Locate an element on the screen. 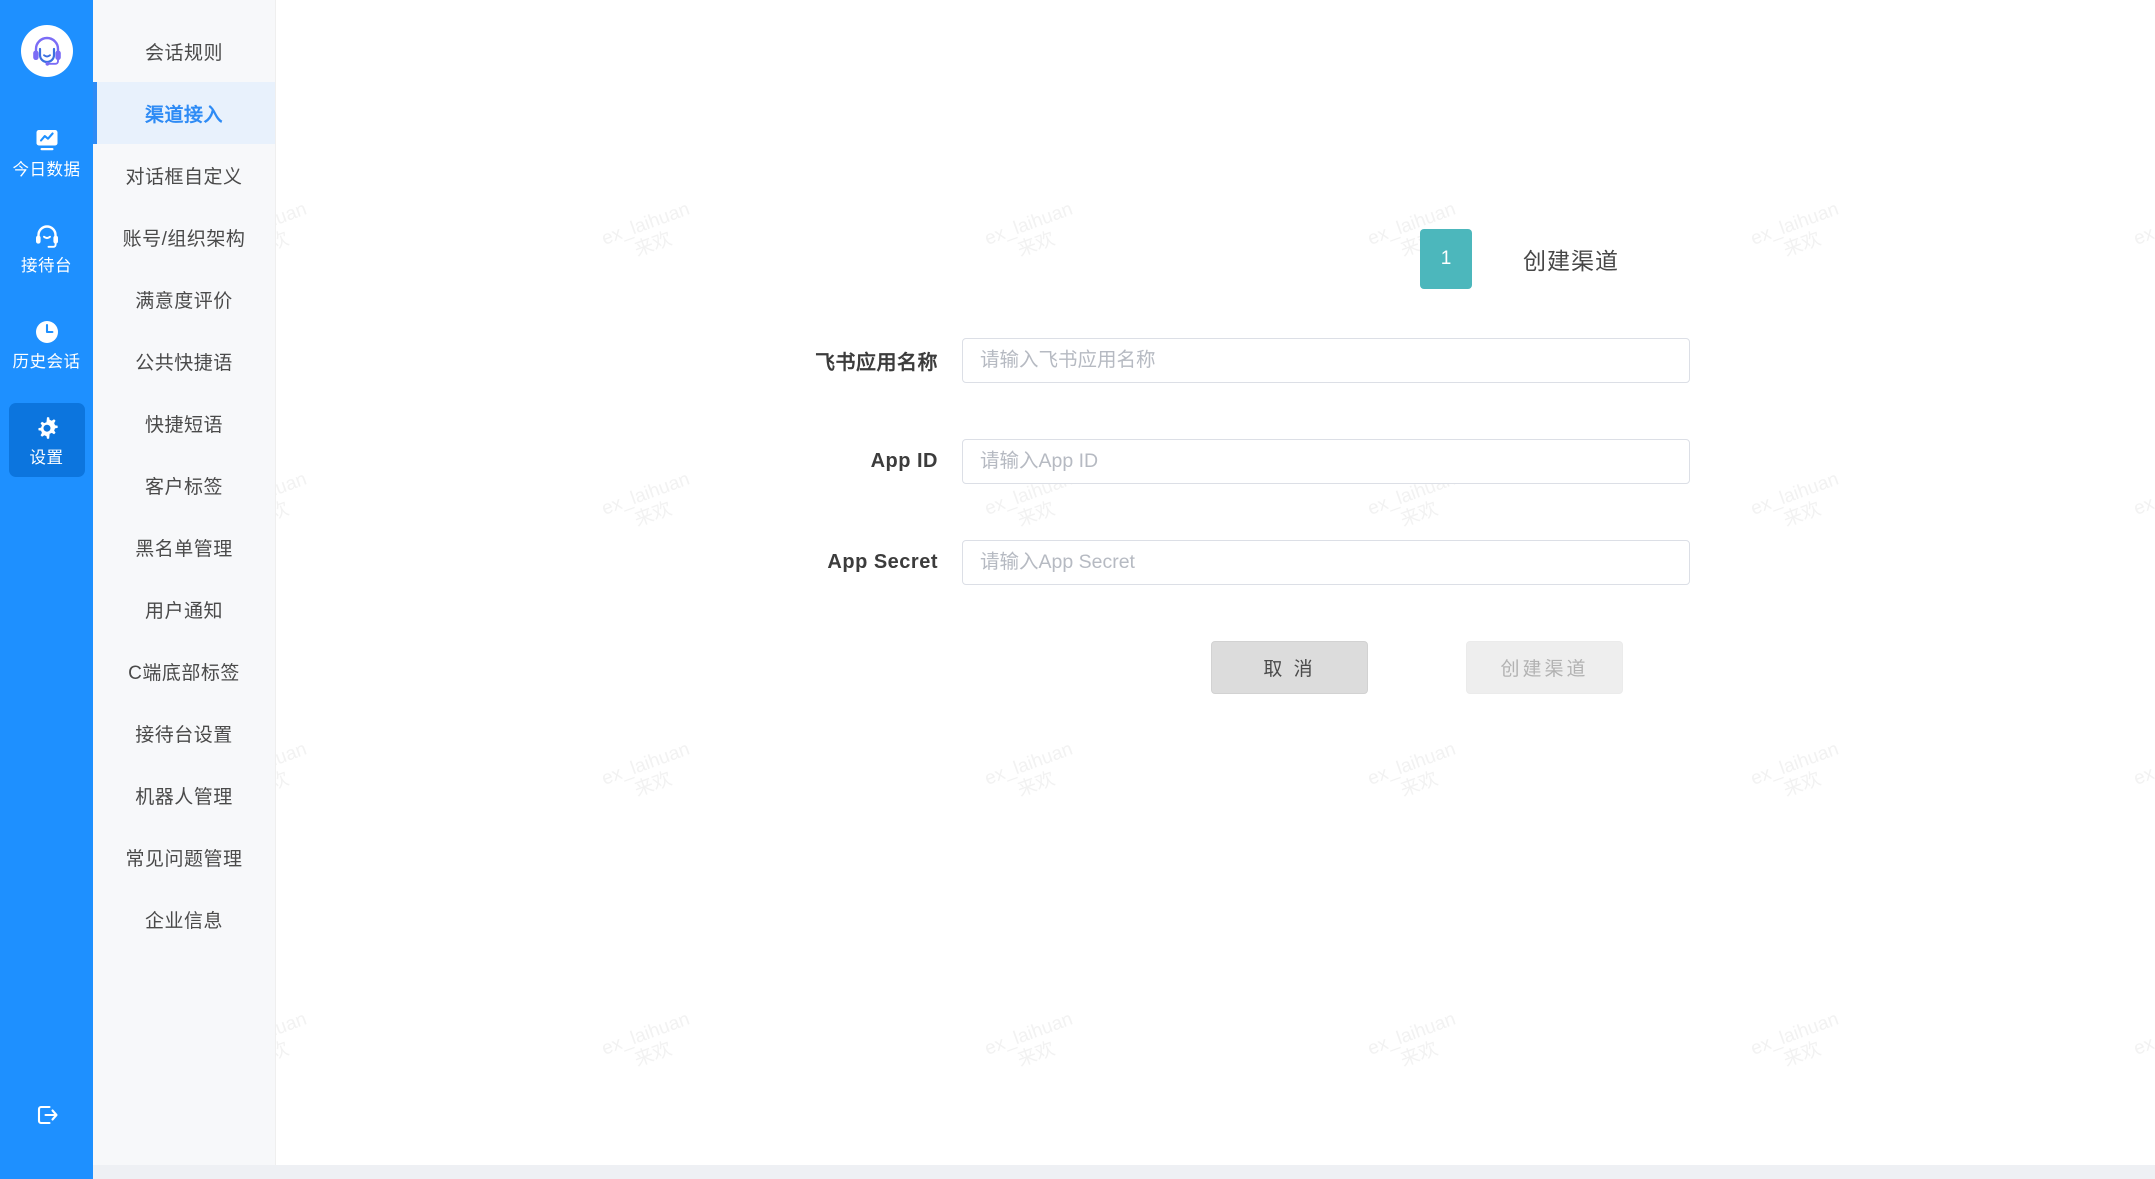 The image size is (2155, 1179). subnav-item-label: 账号/组织架构 is located at coordinates (184, 239).